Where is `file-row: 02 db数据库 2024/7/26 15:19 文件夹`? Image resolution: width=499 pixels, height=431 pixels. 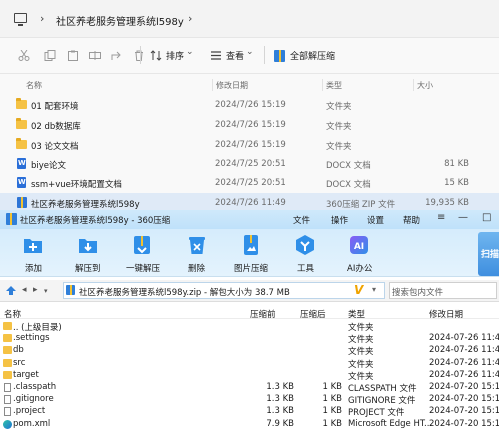
file-row: 02 db数据库 2024/7/26 15:19 文件夹 is located at coordinates (249, 125).